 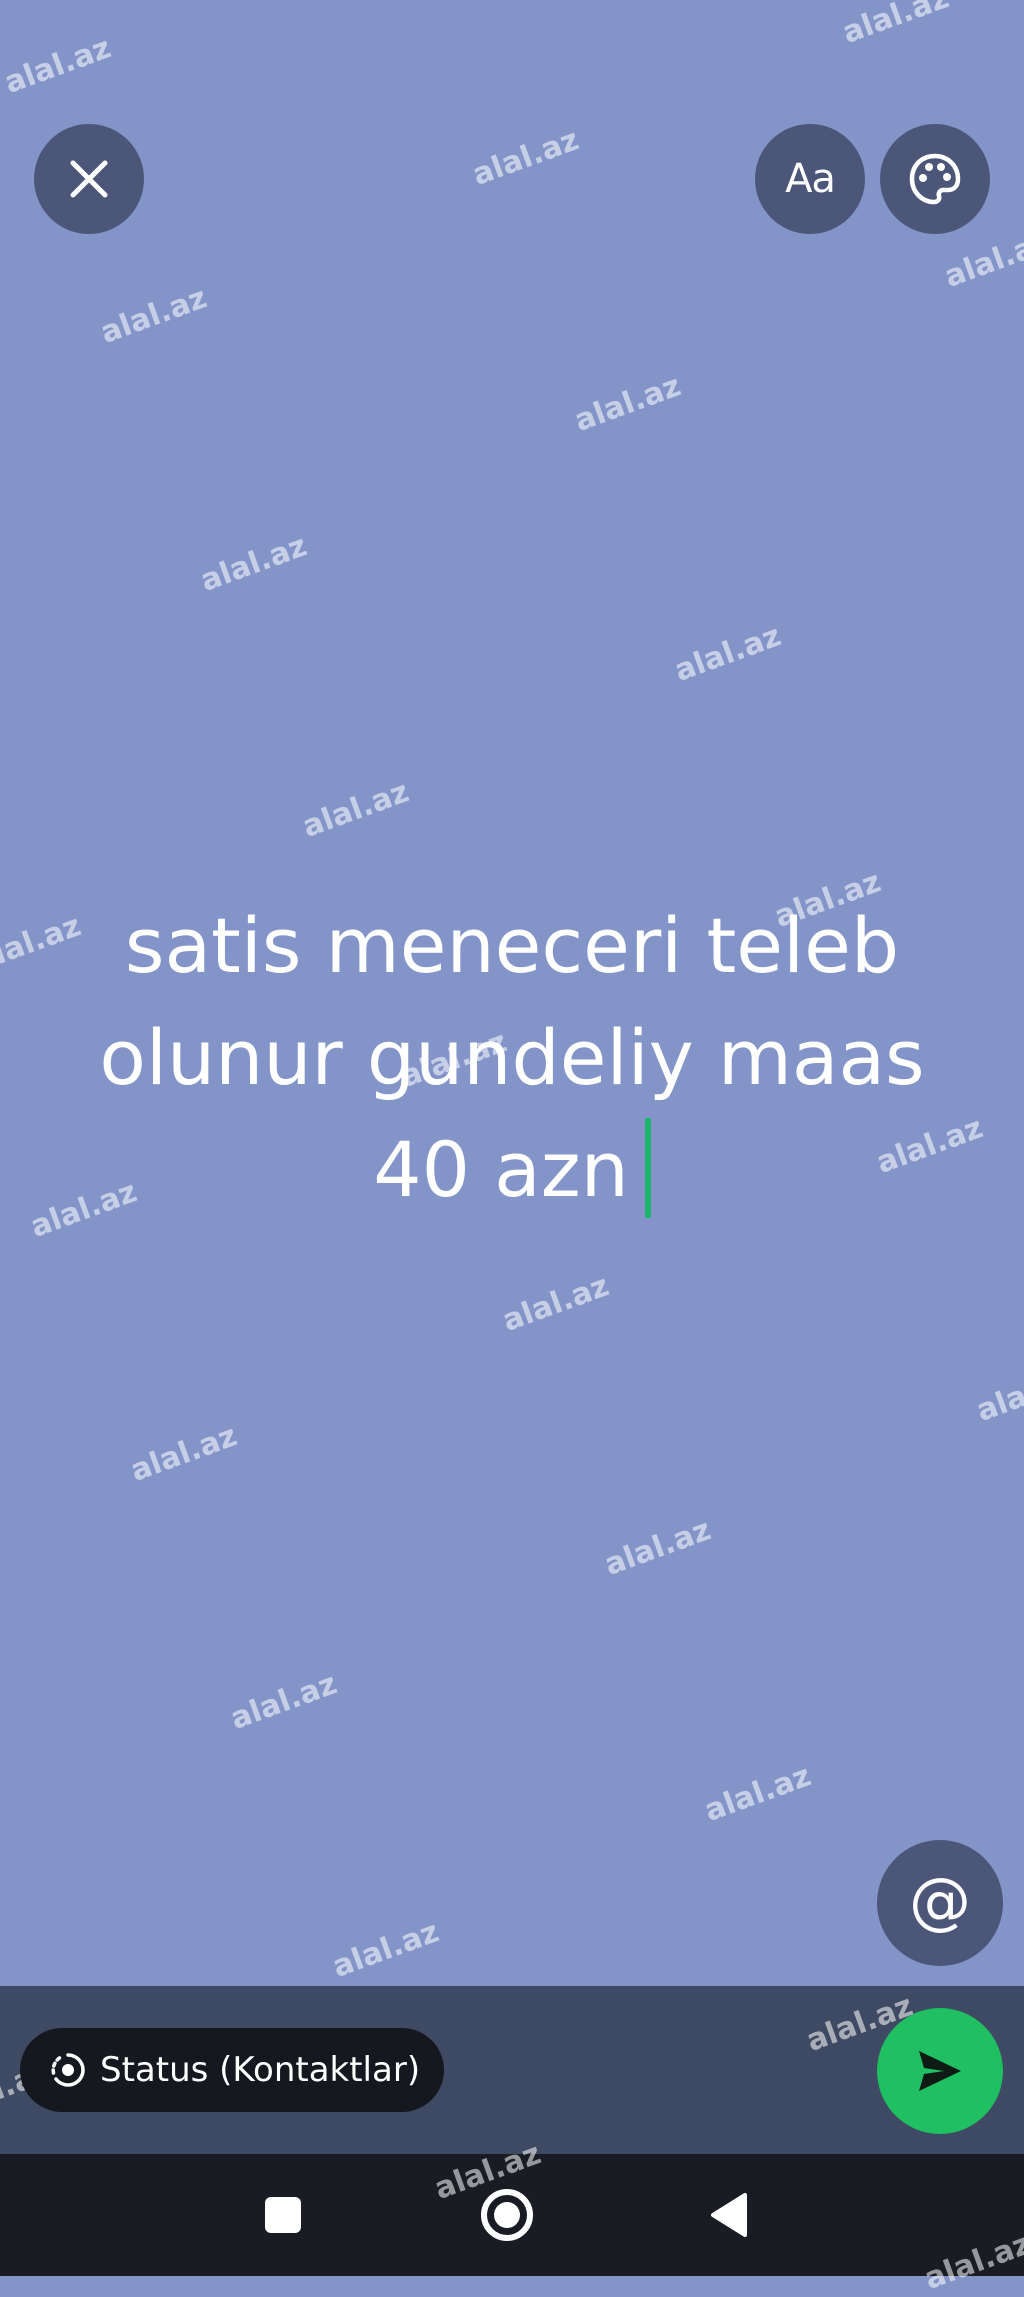 I want to click on triangle-back-icon, so click(x=729, y=2215).